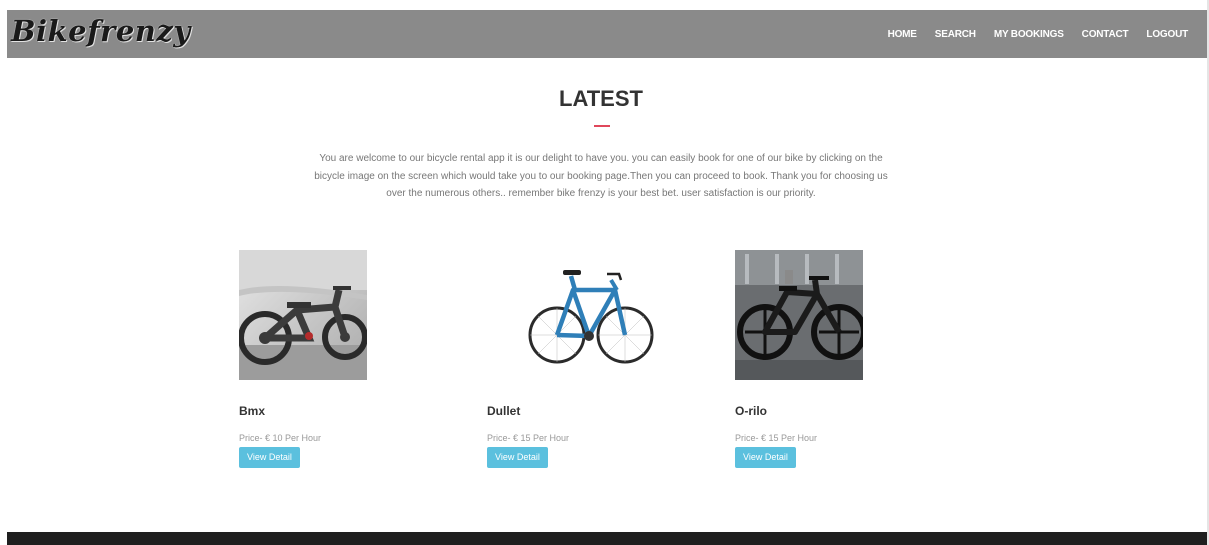 This screenshot has height=545, width=1209. Describe the element at coordinates (955, 34) in the screenshot. I see `nav-search-link: SEARCH` at that location.